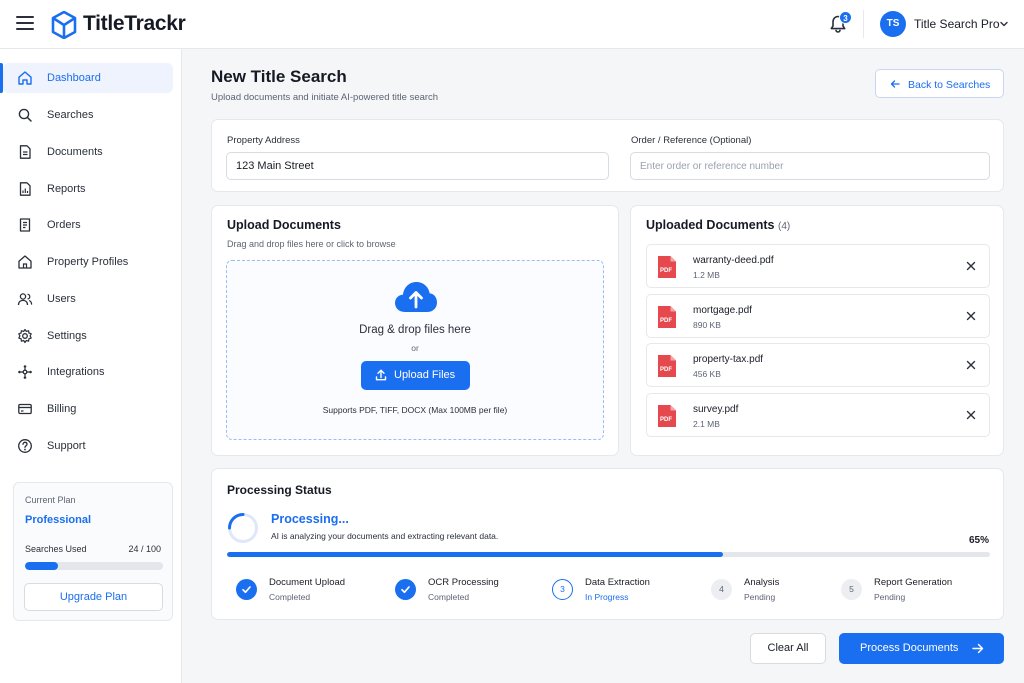 The width and height of the screenshot is (1024, 683). Describe the element at coordinates (134, 23) in the screenshot. I see `brand-name: TitleTrackr` at that location.